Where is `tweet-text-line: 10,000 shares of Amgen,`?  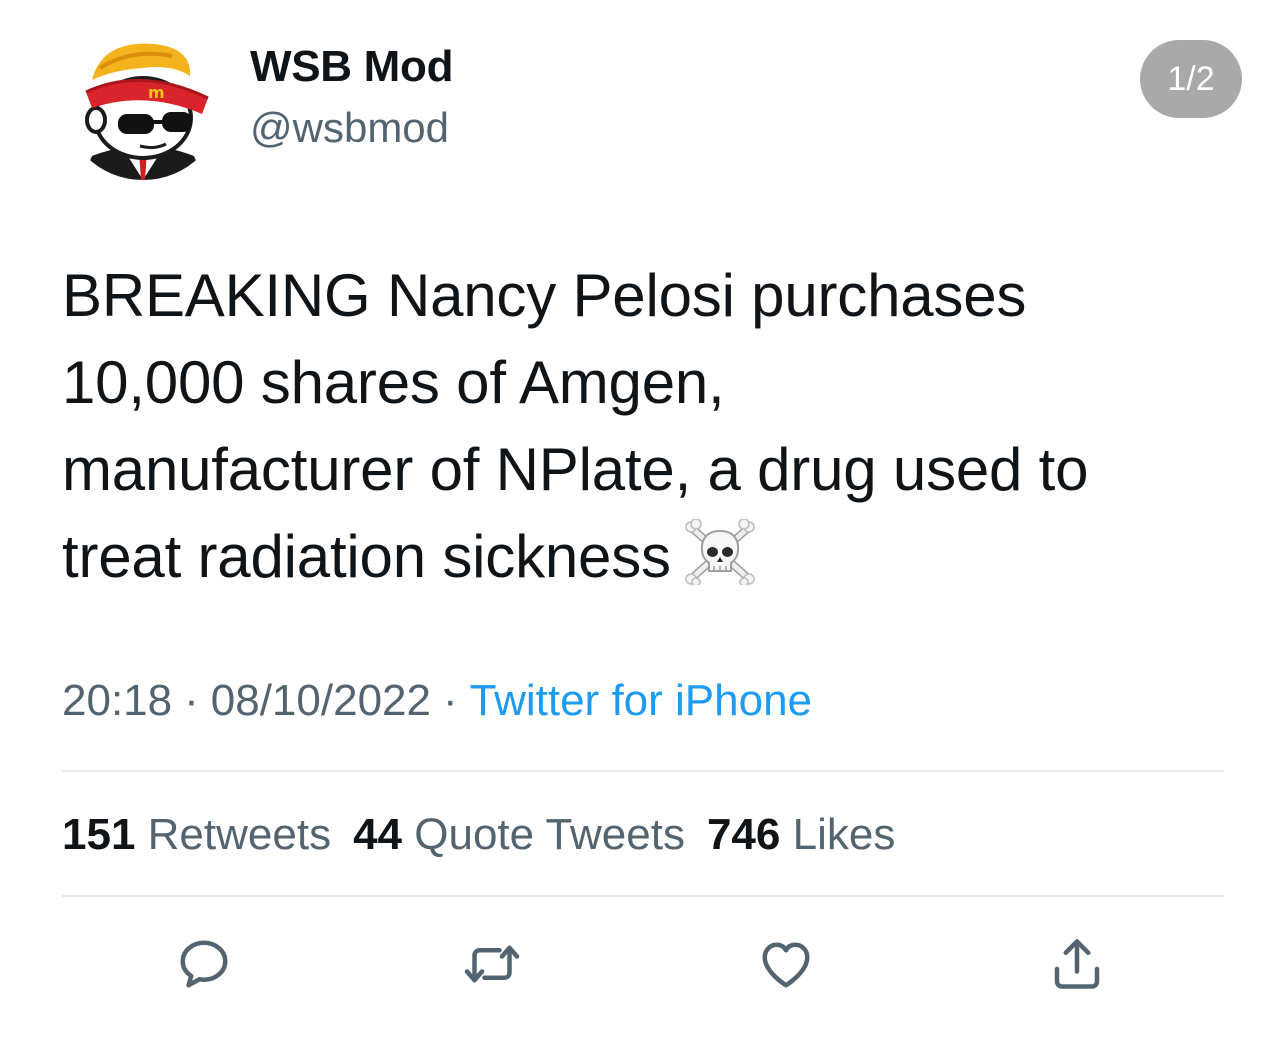 tweet-text-line: 10,000 shares of Amgen, is located at coordinates (393, 382).